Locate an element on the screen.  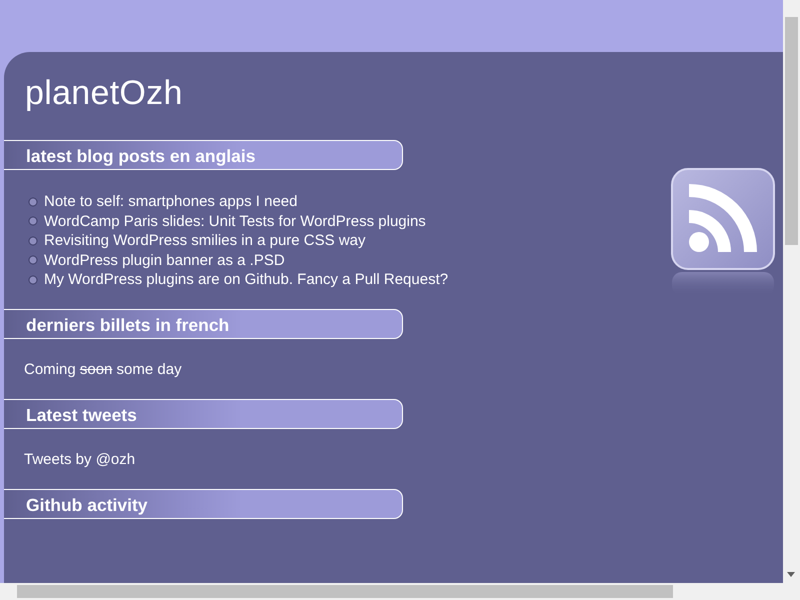
section-heading: latest blog posts en anglais is located at coordinates (203, 155).